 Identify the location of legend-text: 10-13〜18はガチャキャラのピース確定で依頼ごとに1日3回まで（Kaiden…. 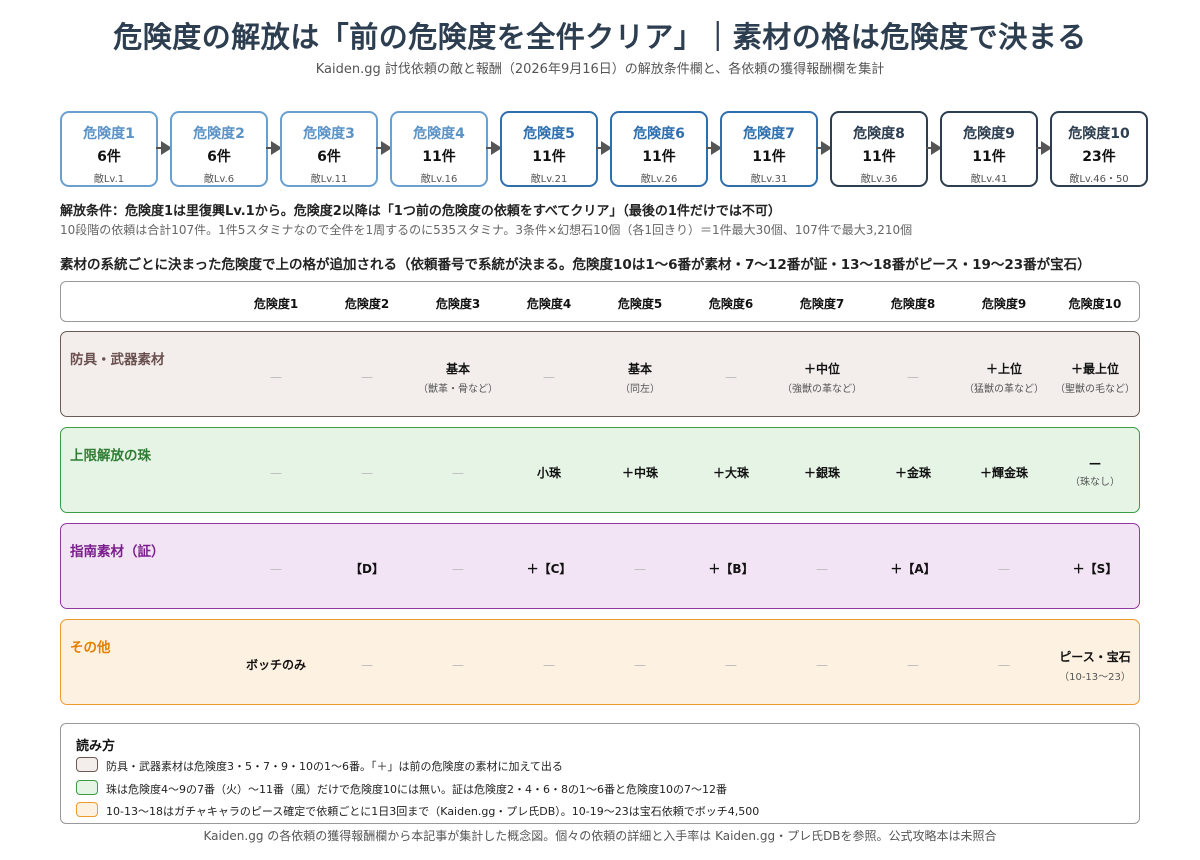
(433, 811).